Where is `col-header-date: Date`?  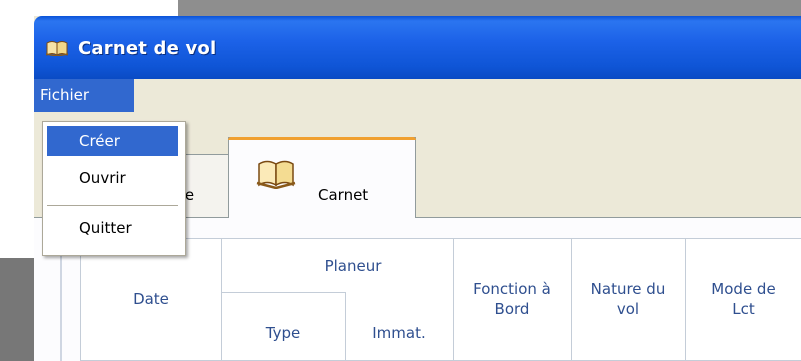
col-header-date: Date is located at coordinates (151, 299).